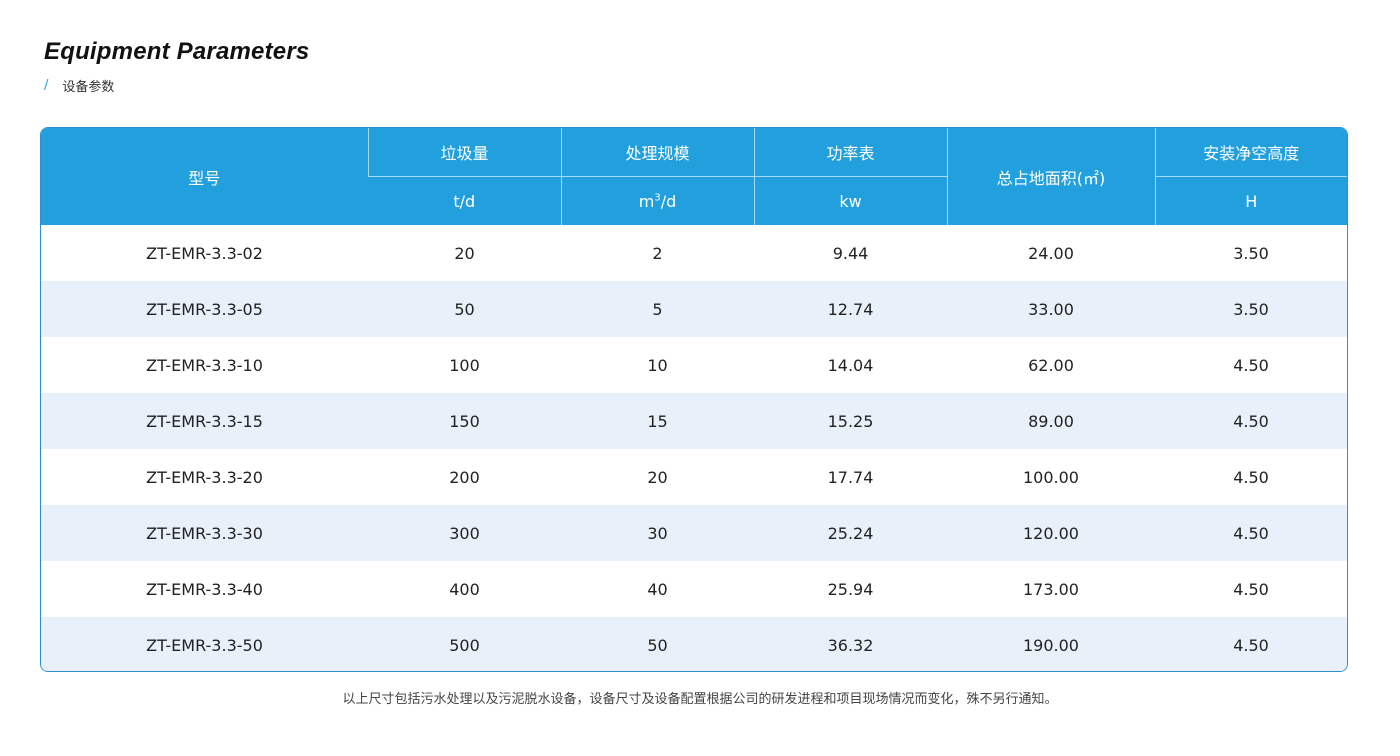 Image resolution: width=1400 pixels, height=756 pixels. What do you see at coordinates (657, 533) in the screenshot?
I see `cell-scale: 30` at bounding box center [657, 533].